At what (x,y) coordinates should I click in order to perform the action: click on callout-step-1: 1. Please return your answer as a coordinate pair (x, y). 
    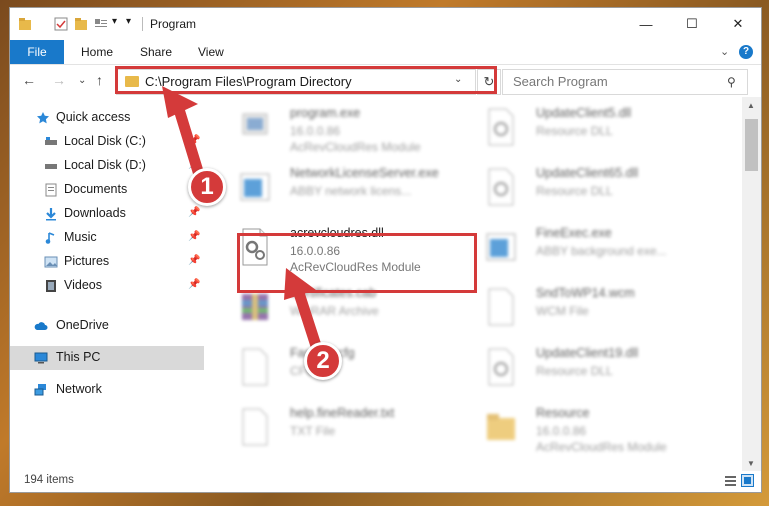
    Looking at the image, I should click on (207, 187).